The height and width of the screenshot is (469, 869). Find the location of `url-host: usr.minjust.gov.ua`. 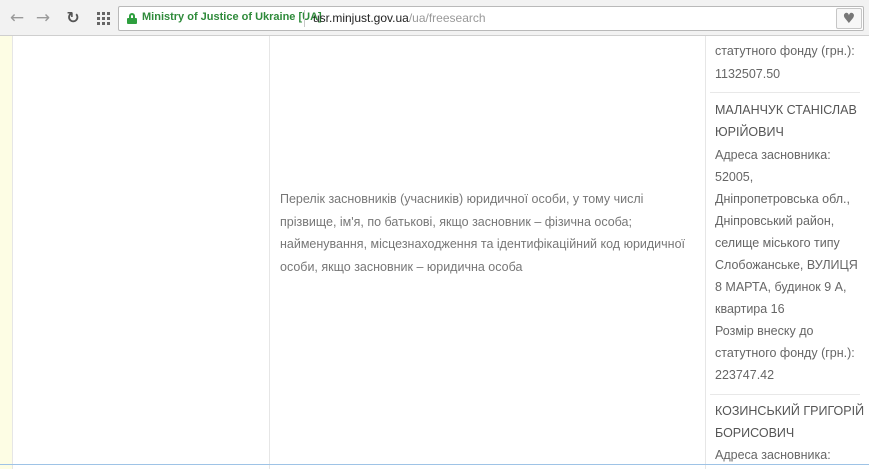

url-host: usr.minjust.gov.ua is located at coordinates (361, 18).